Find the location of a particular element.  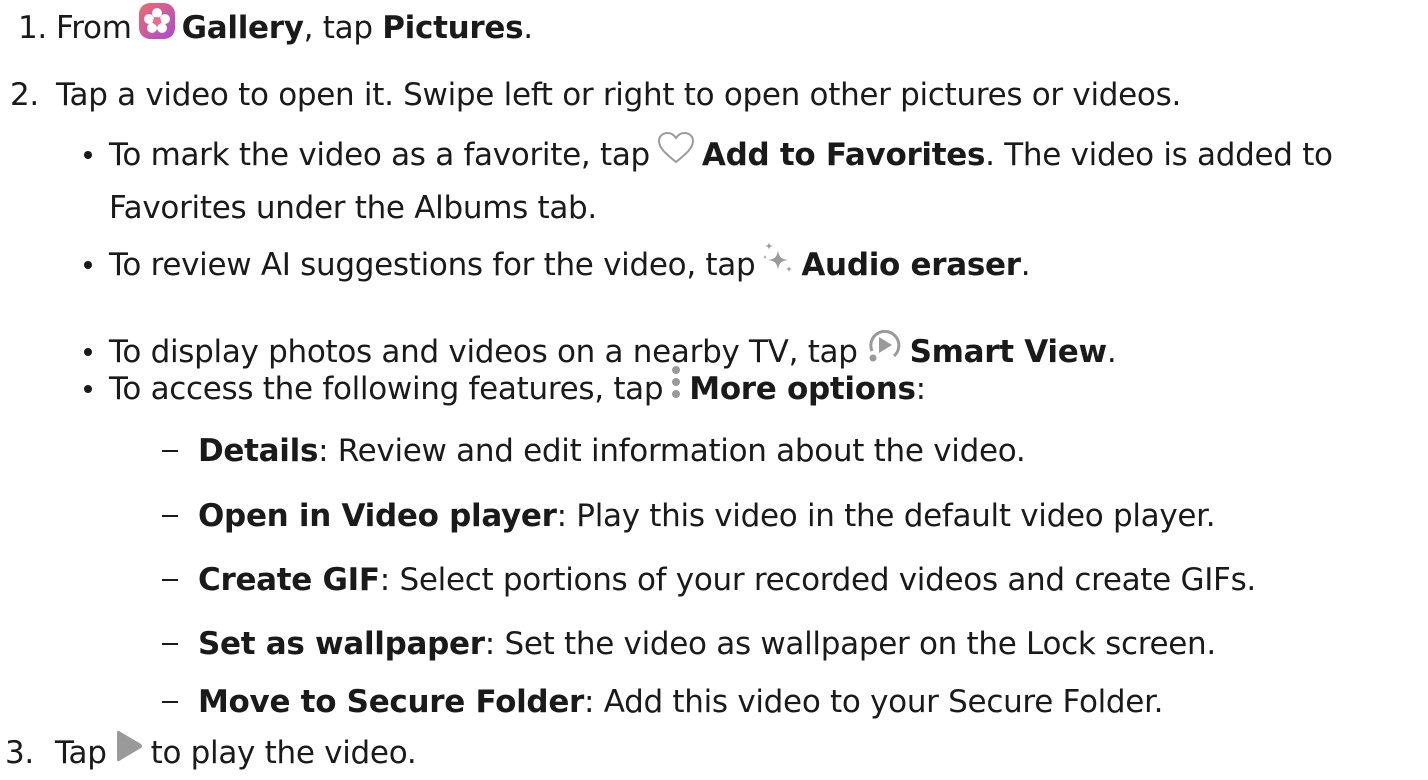

audio-eraser-label: Audio eraser is located at coordinates (911, 265).